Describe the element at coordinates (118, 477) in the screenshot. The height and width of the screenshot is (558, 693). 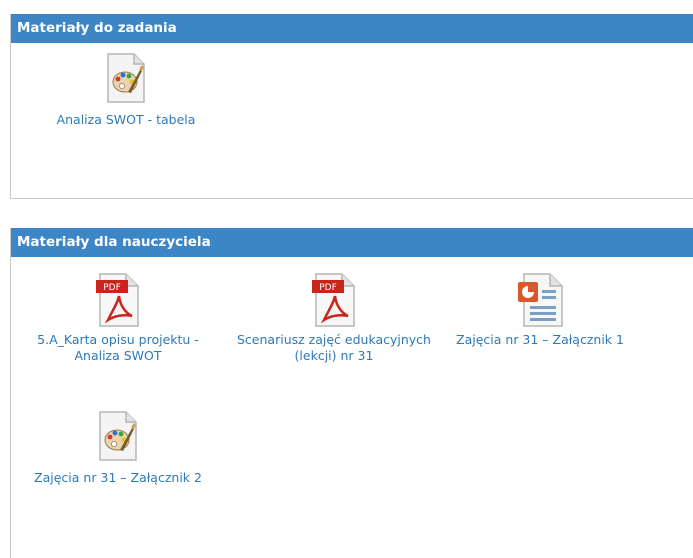
I see `file-name: Zajęcia nr 31 – Załącznik 2` at that location.